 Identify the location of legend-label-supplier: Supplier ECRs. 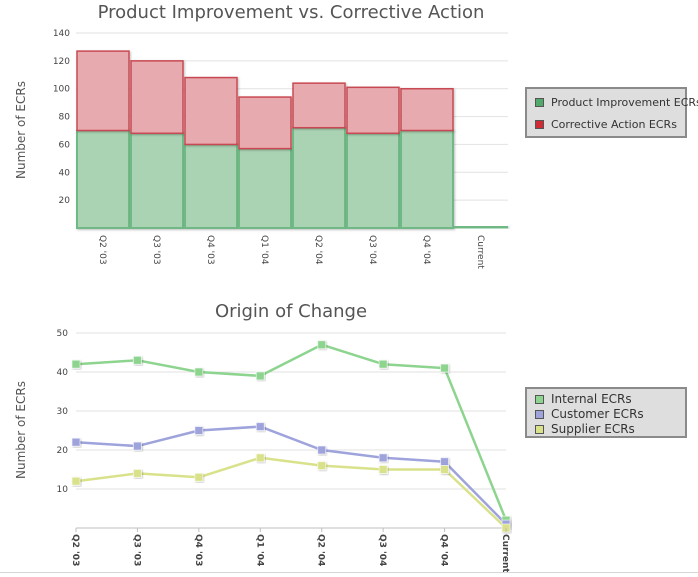
(593, 429).